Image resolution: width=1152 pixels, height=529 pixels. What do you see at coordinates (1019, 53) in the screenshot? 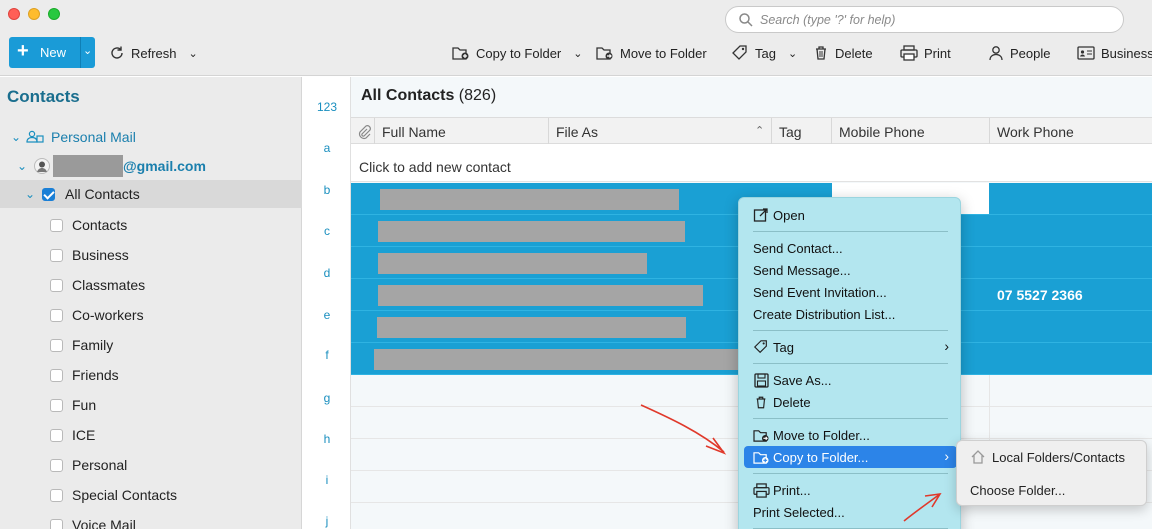
I see `people-button: People` at bounding box center [1019, 53].